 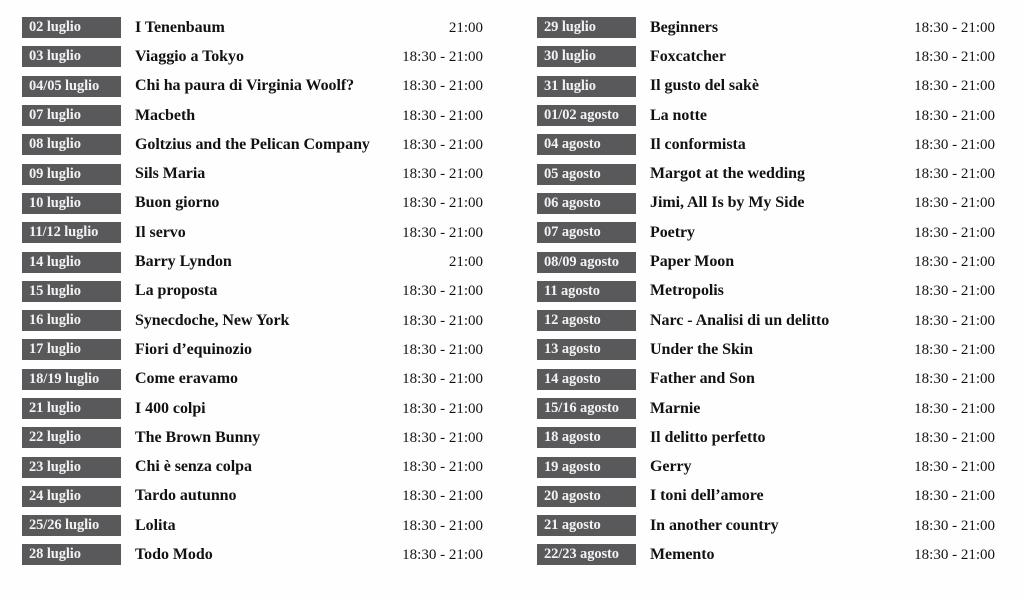 What do you see at coordinates (778, 321) in the screenshot?
I see `film-title: Narc - Analisi di un delitto` at bounding box center [778, 321].